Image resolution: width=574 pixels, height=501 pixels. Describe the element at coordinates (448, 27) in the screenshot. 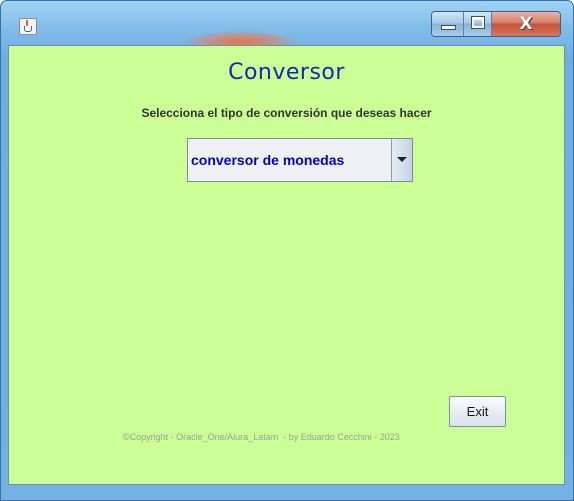

I see `minimize-icon` at that location.